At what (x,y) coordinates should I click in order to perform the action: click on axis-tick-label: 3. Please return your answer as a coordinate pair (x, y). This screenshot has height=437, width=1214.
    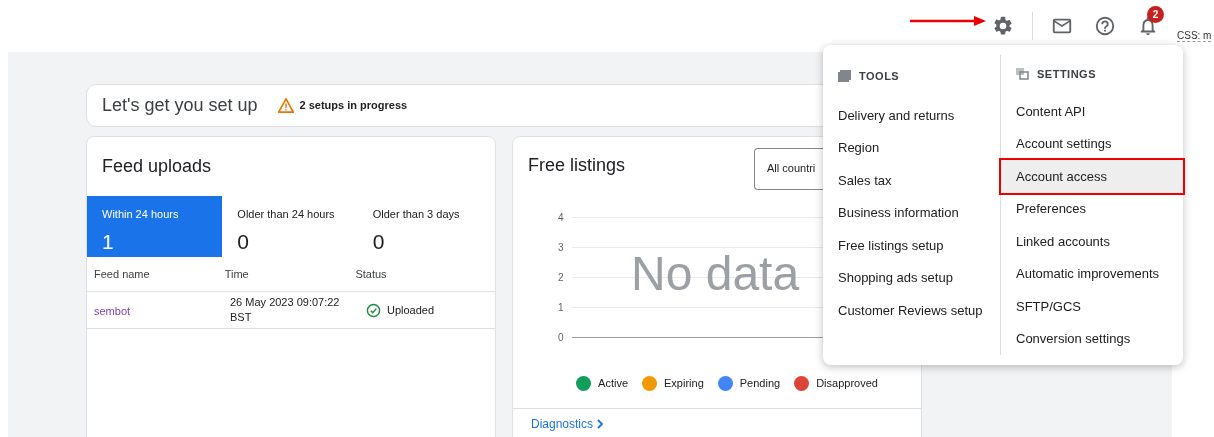
    Looking at the image, I should click on (561, 247).